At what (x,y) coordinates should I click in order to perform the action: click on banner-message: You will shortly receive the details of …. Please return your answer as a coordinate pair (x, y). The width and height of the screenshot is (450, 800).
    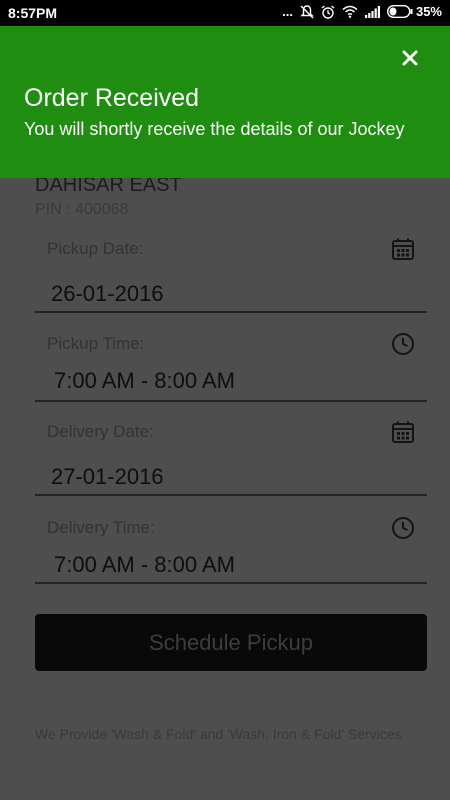
    Looking at the image, I should click on (214, 129).